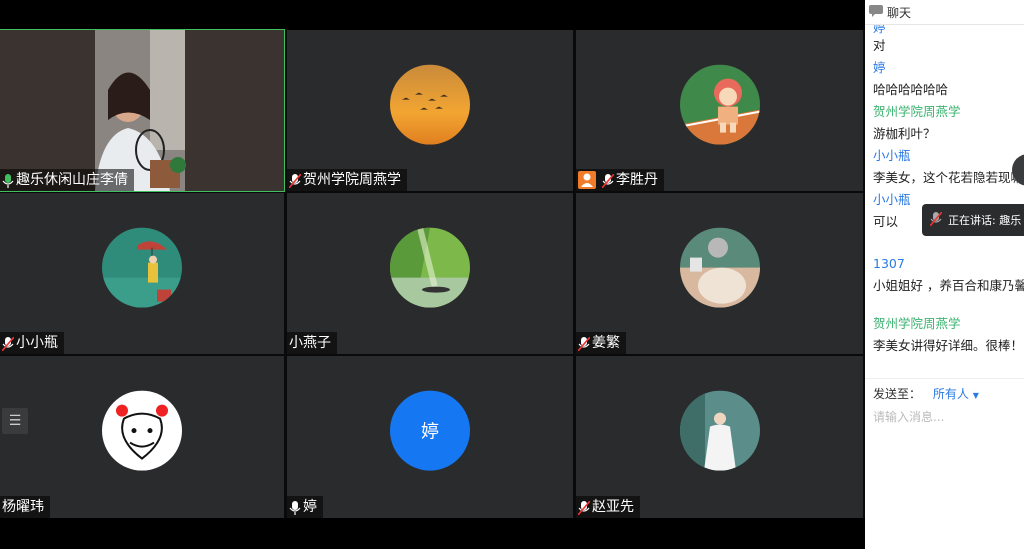 This screenshot has width=1024, height=549. What do you see at coordinates (352, 180) in the screenshot?
I see `participant-name: 贺州学院周燕学` at bounding box center [352, 180].